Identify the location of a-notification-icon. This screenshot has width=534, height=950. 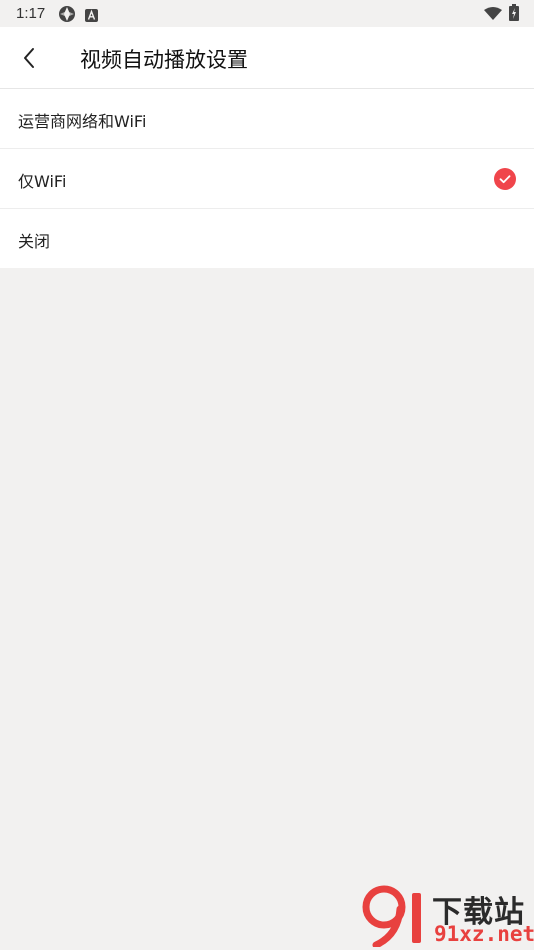
(91, 16).